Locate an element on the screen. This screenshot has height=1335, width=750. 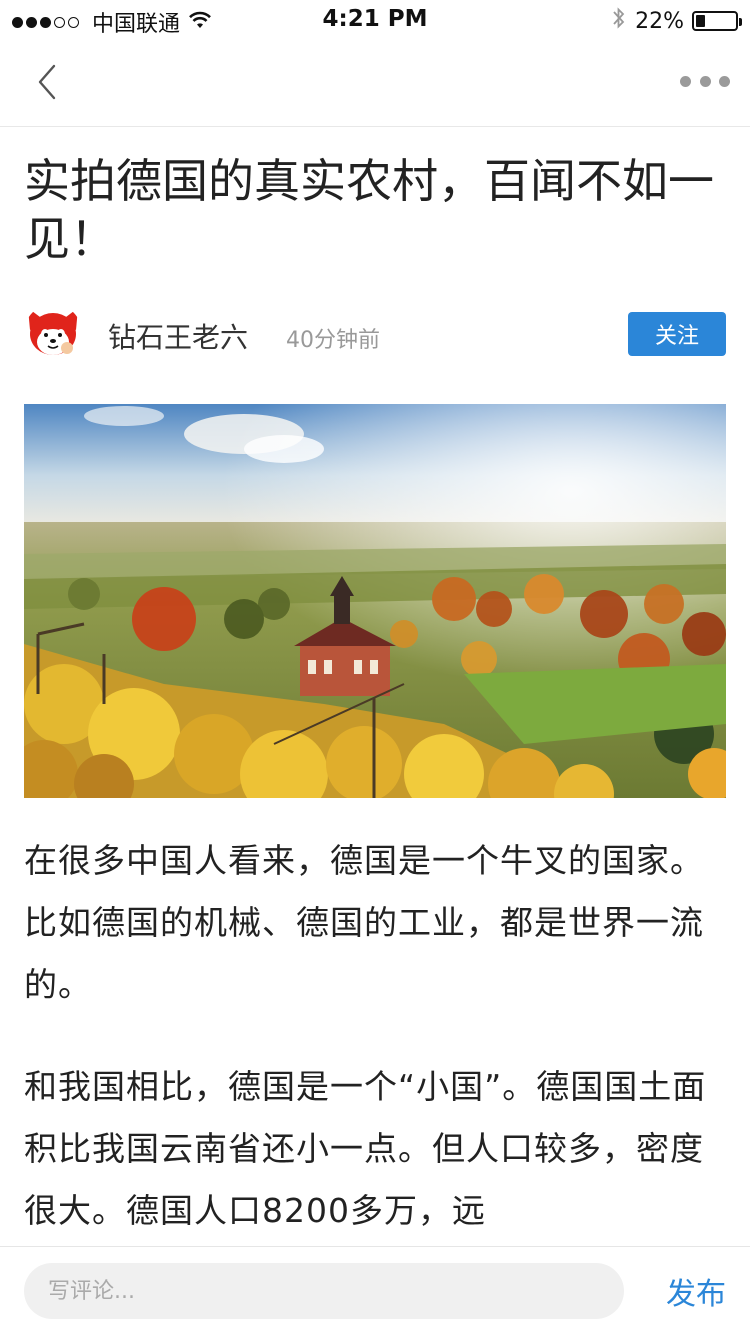
more-options-button is located at coordinates (705, 81).